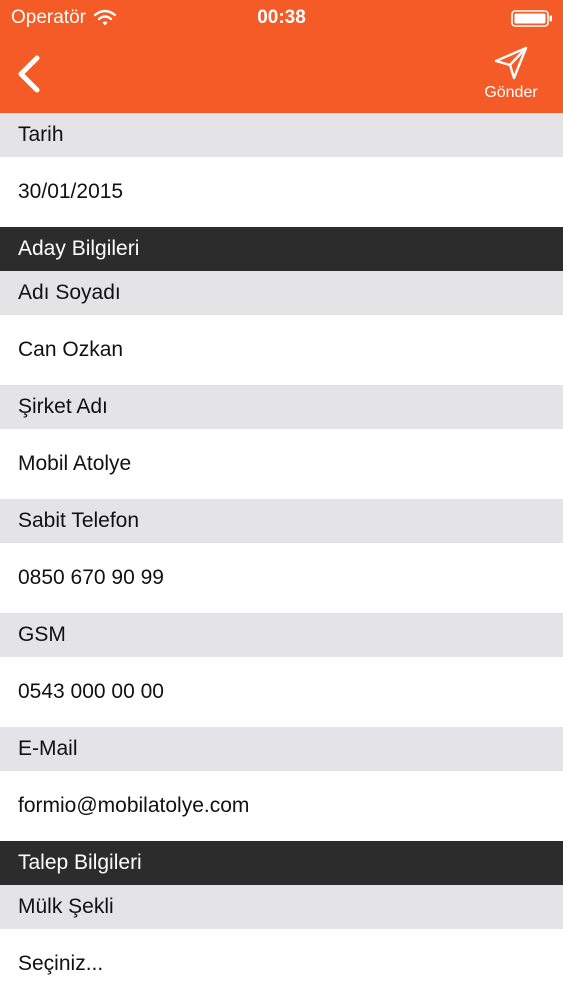 The image size is (563, 1000). I want to click on sirket-field: Mobil Atolye, so click(281, 464).